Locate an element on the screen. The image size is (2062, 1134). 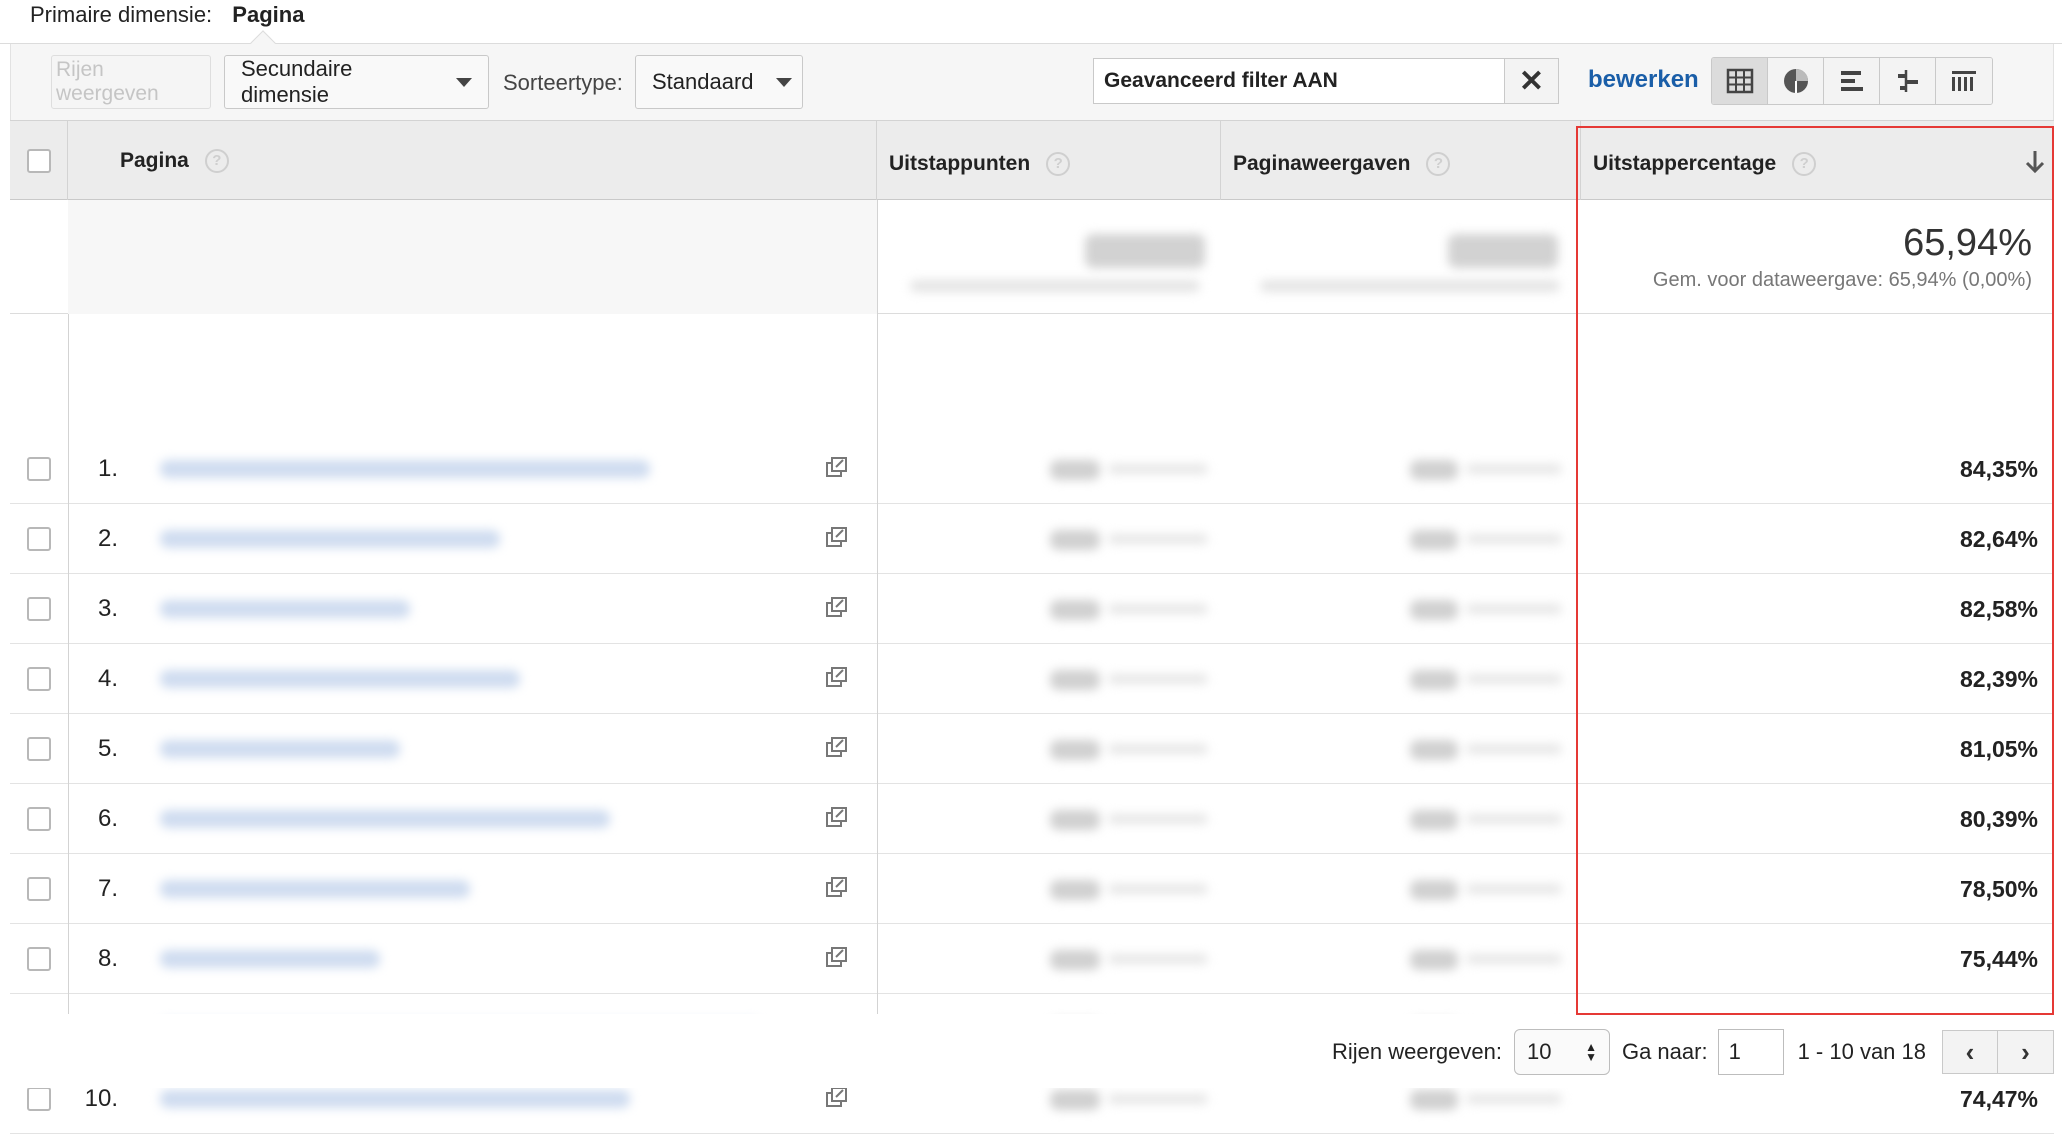
advanced-filter-field: Geavanceerd filter AAN is located at coordinates (1299, 81).